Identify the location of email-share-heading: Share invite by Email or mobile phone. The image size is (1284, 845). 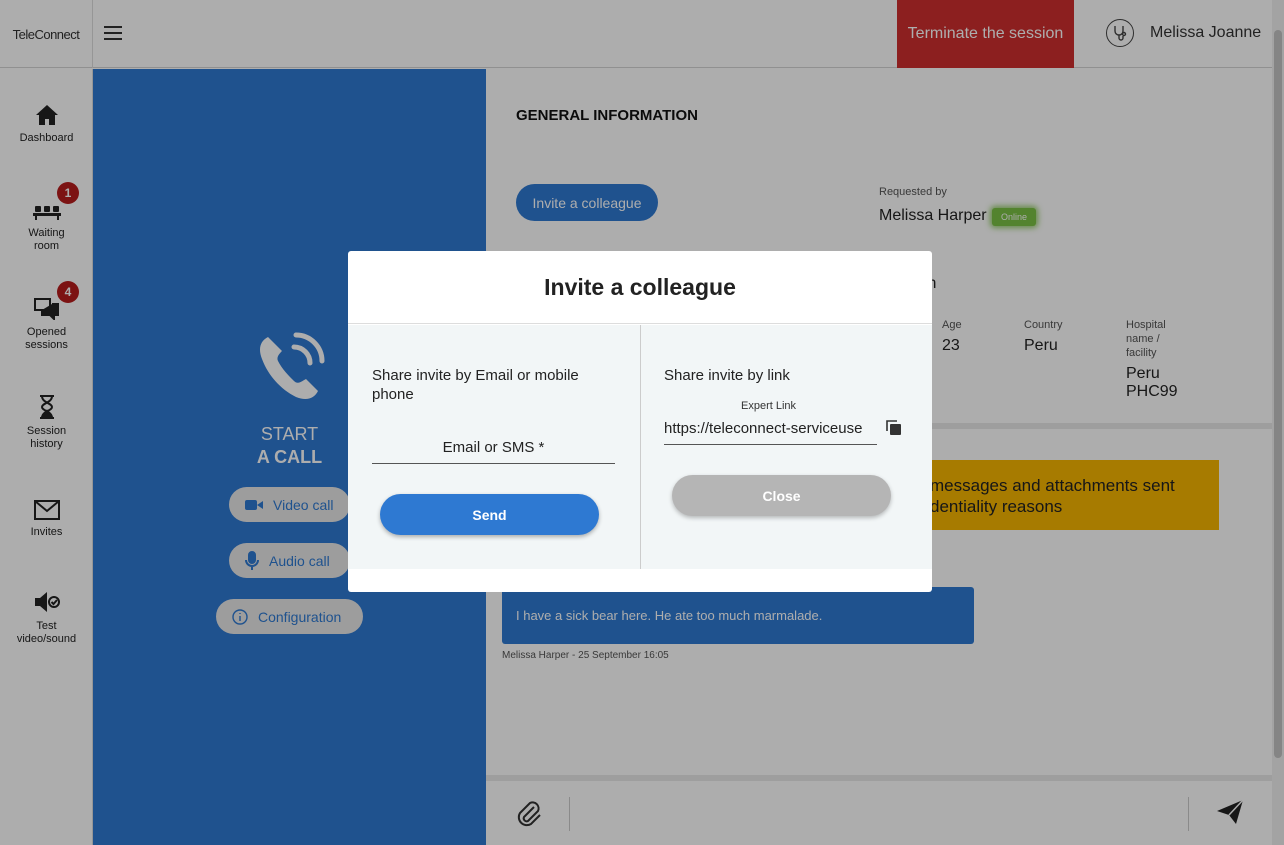
(475, 385).